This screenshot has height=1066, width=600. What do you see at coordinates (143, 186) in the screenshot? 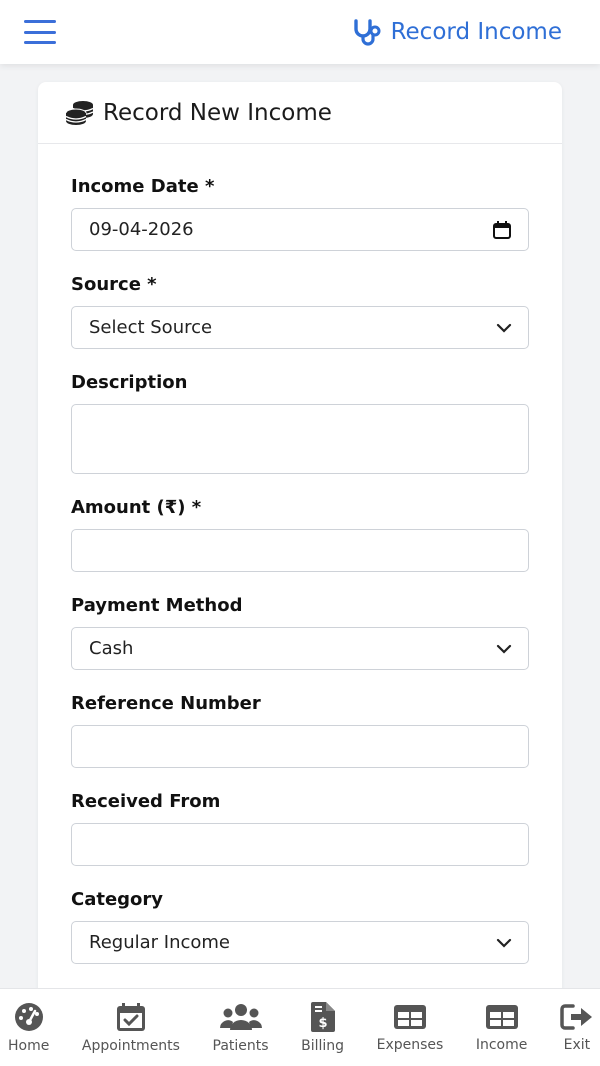
I see `income-date-label: Income Date *` at bounding box center [143, 186].